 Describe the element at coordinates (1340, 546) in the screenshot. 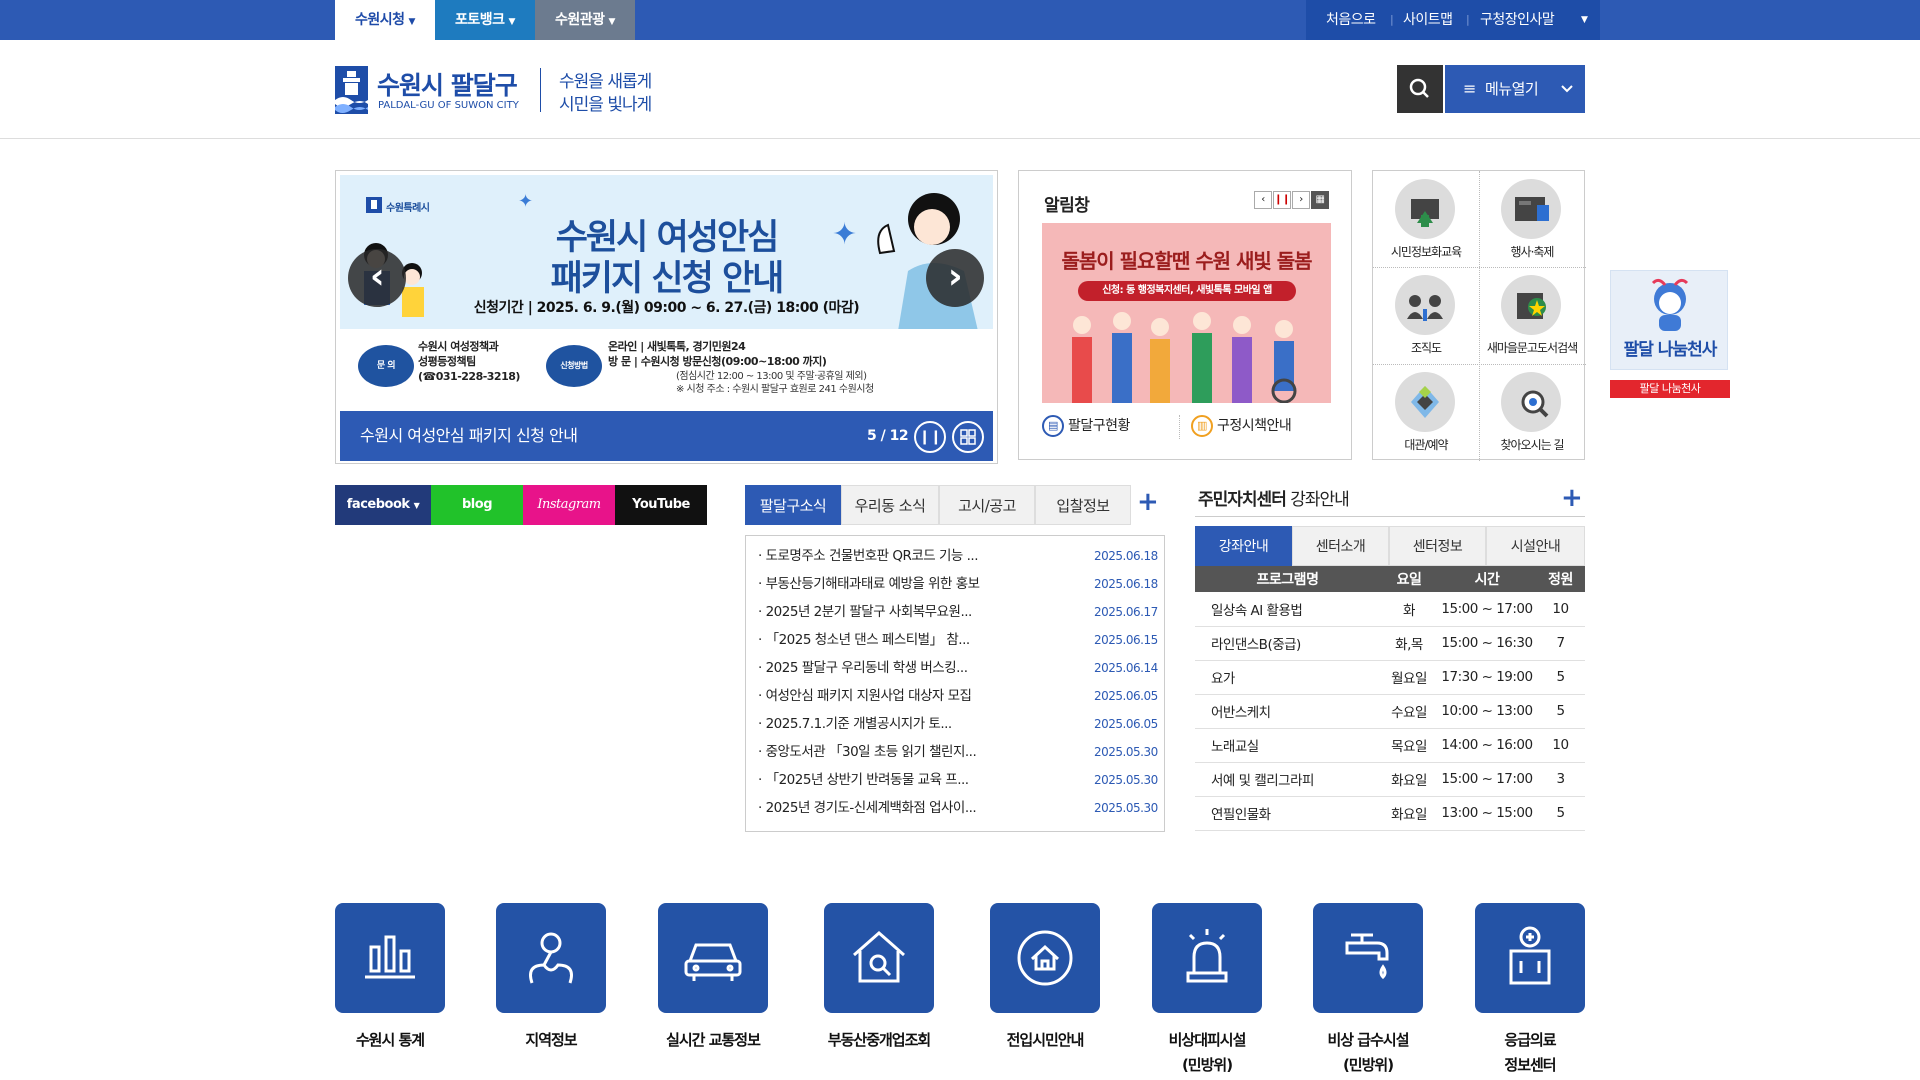

I see `tab-center-intro: 센터소개` at that location.